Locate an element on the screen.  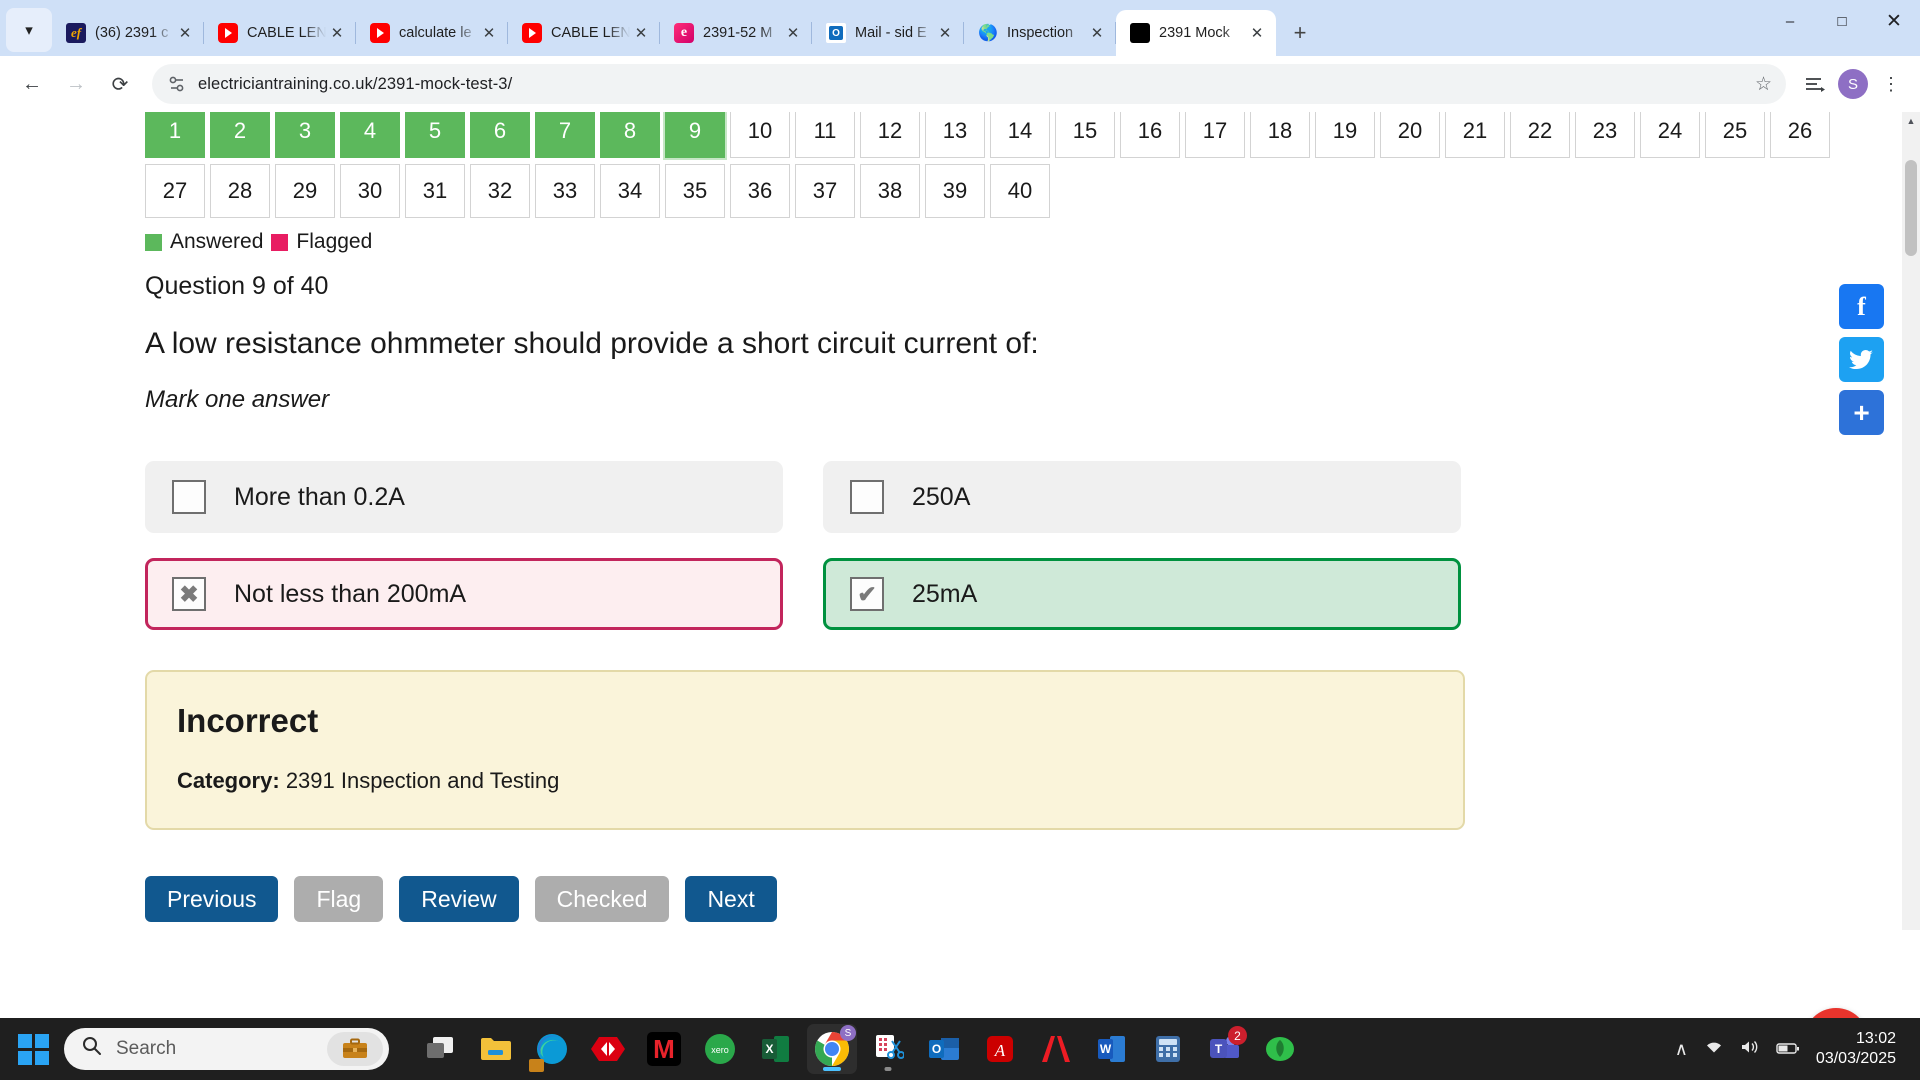
briefcase-icon is located at coordinates (355, 1049).